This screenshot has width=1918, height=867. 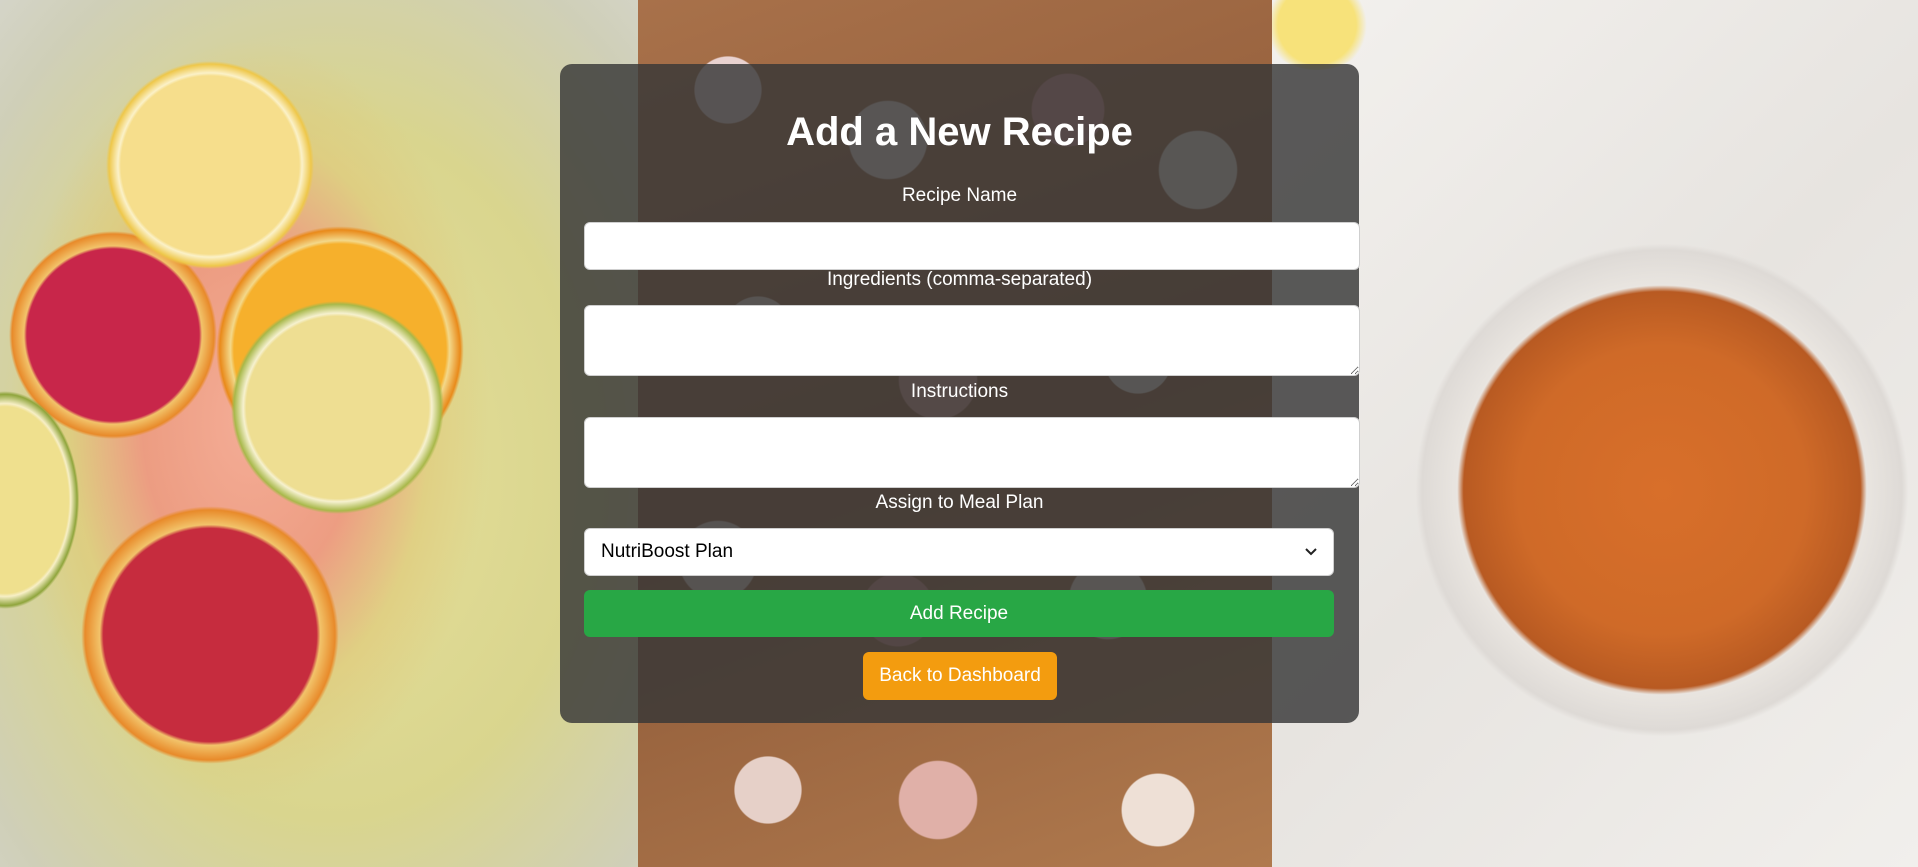 What do you see at coordinates (959, 195) in the screenshot?
I see `recipe-name-label: Recipe Name` at bounding box center [959, 195].